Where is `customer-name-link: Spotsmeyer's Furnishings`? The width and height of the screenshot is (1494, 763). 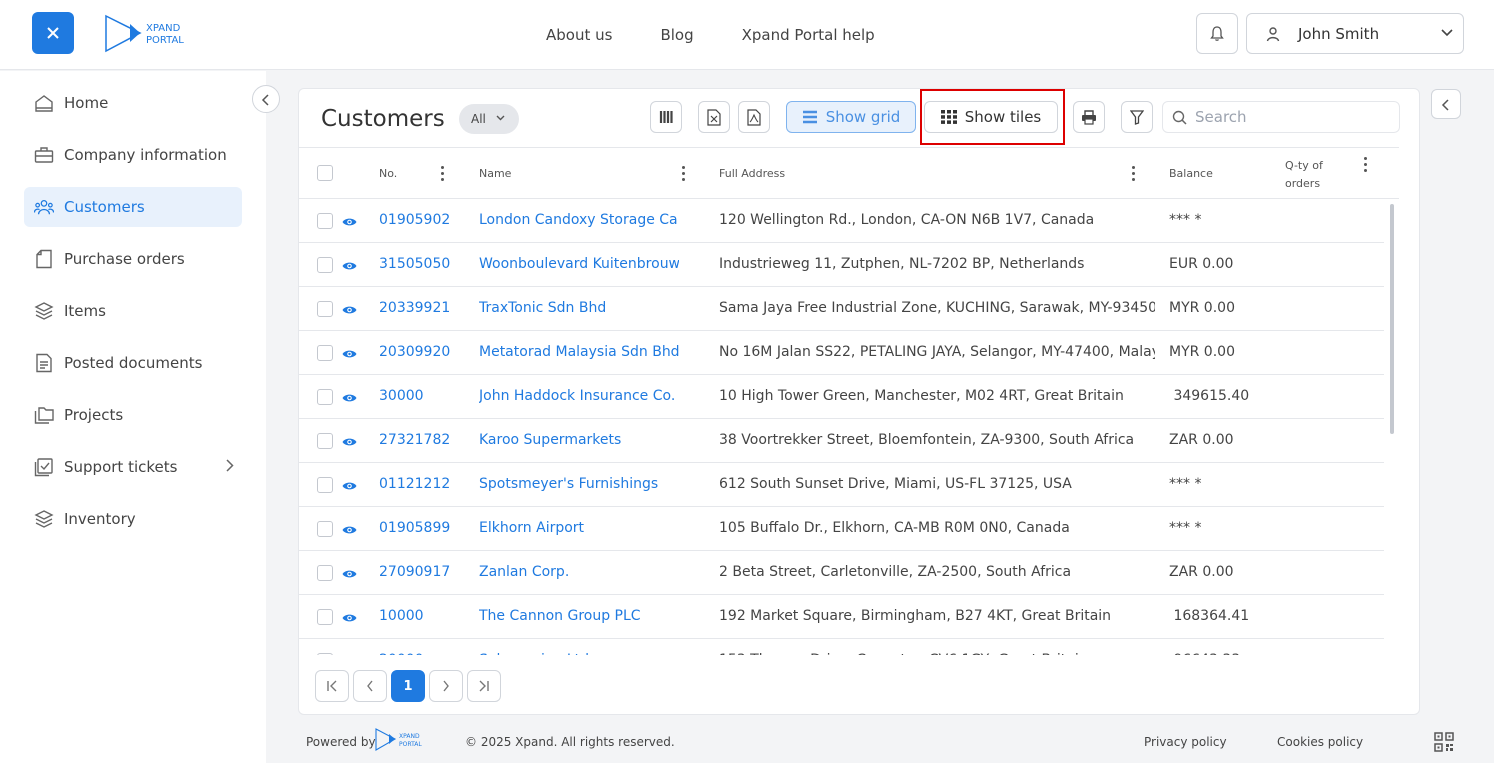 customer-name-link: Spotsmeyer's Furnishings is located at coordinates (579, 484).